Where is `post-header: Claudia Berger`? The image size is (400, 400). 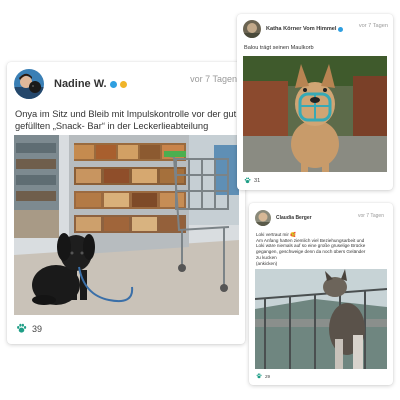
post-header: Claudia Berger is located at coordinates (283, 218).